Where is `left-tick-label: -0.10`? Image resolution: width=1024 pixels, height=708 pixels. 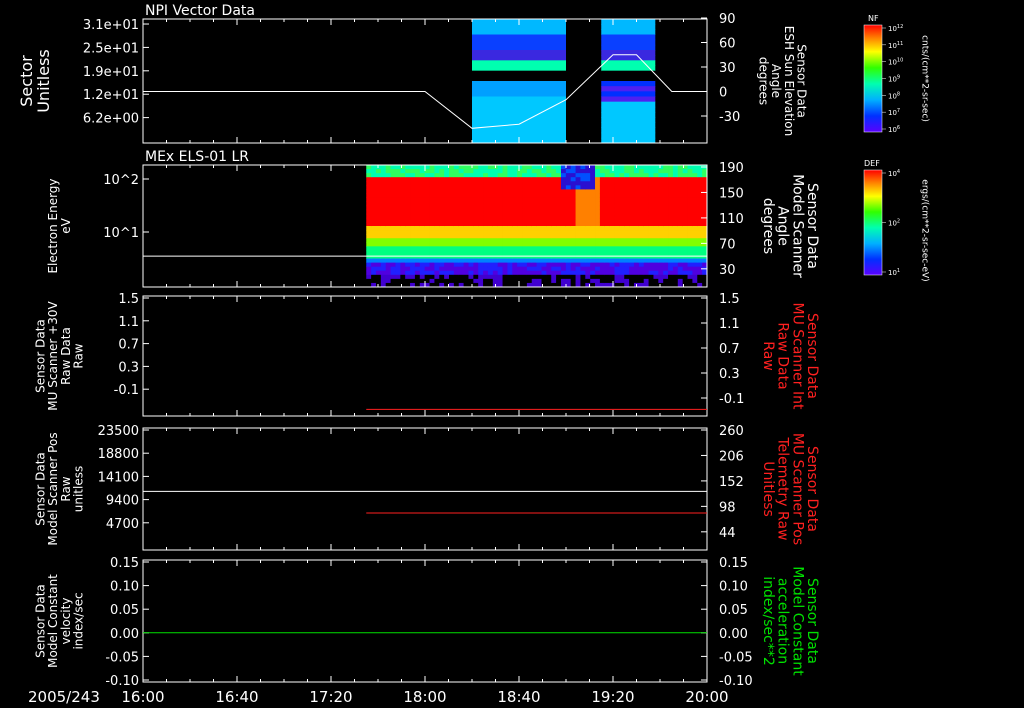 left-tick-label: -0.10 is located at coordinates (122, 681).